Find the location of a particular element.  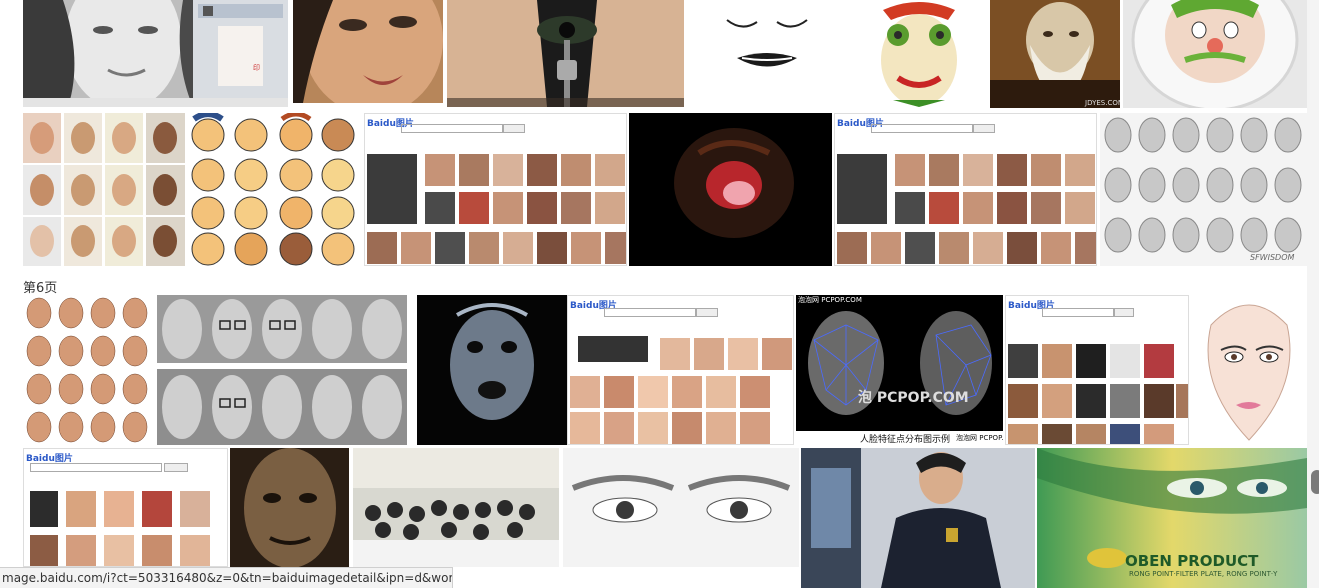

image-result-textured-face is located at coordinates (289, 507).